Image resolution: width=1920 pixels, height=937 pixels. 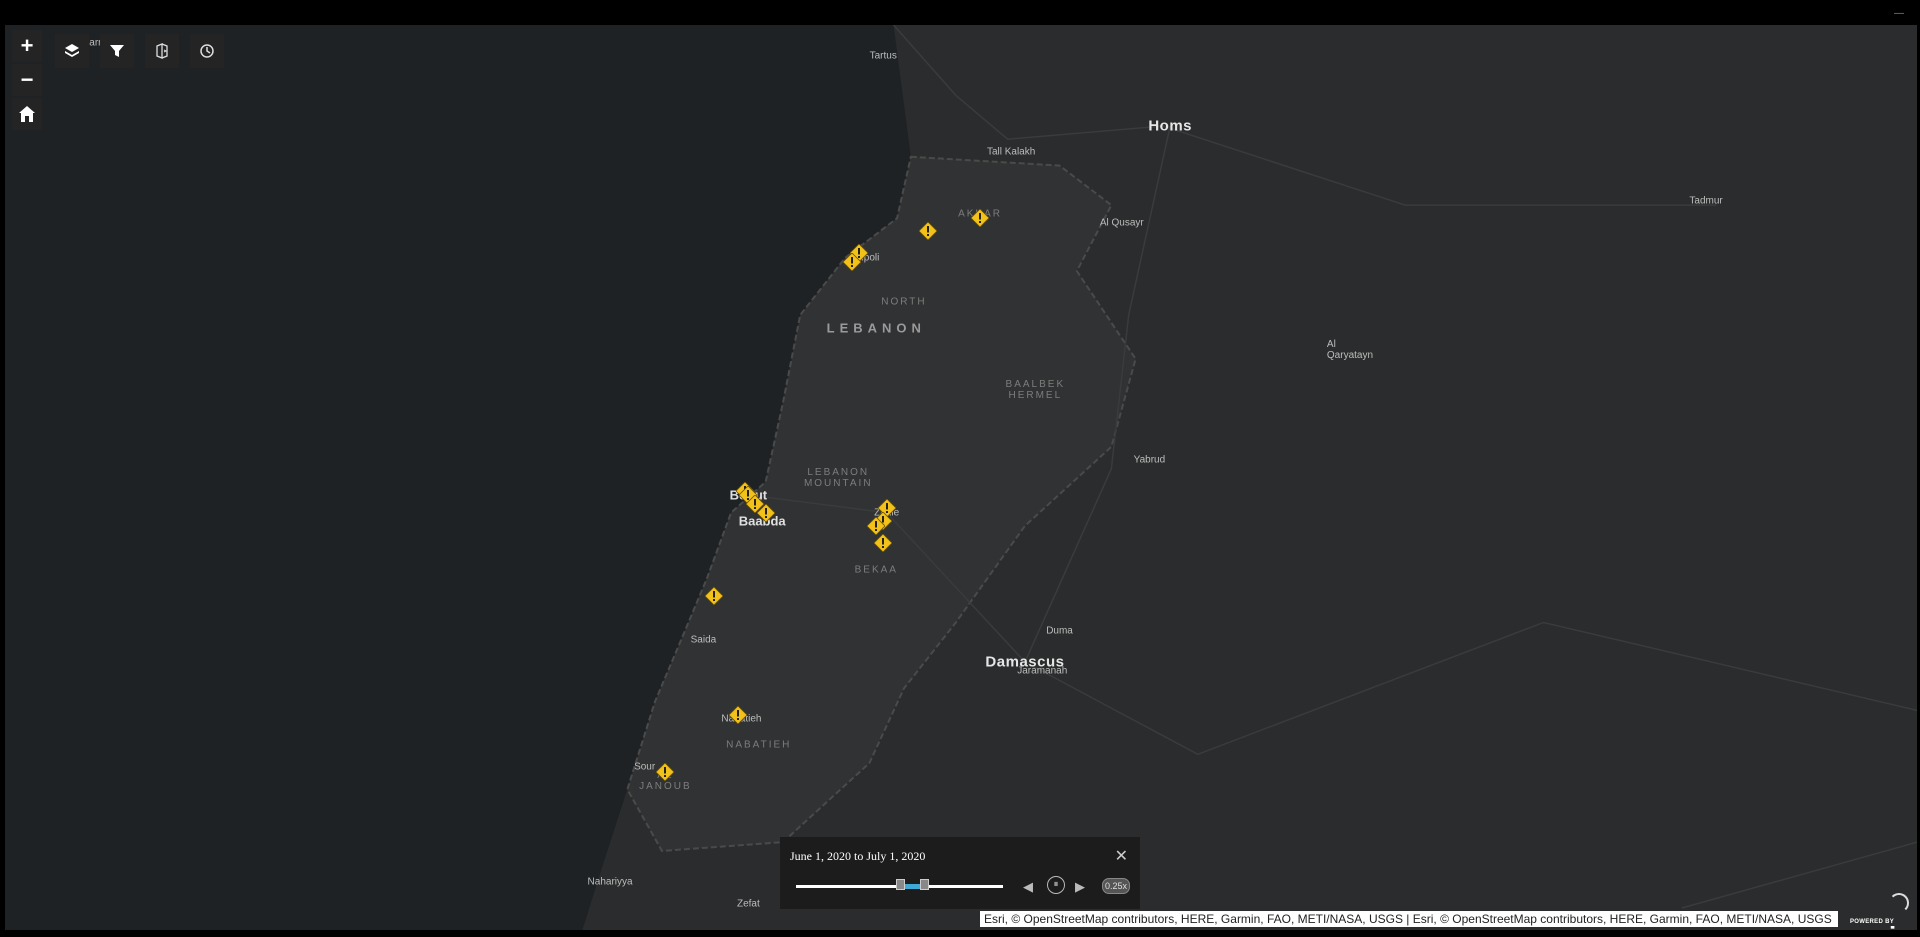 I want to click on place-label: Jaramanah, so click(x=1042, y=671).